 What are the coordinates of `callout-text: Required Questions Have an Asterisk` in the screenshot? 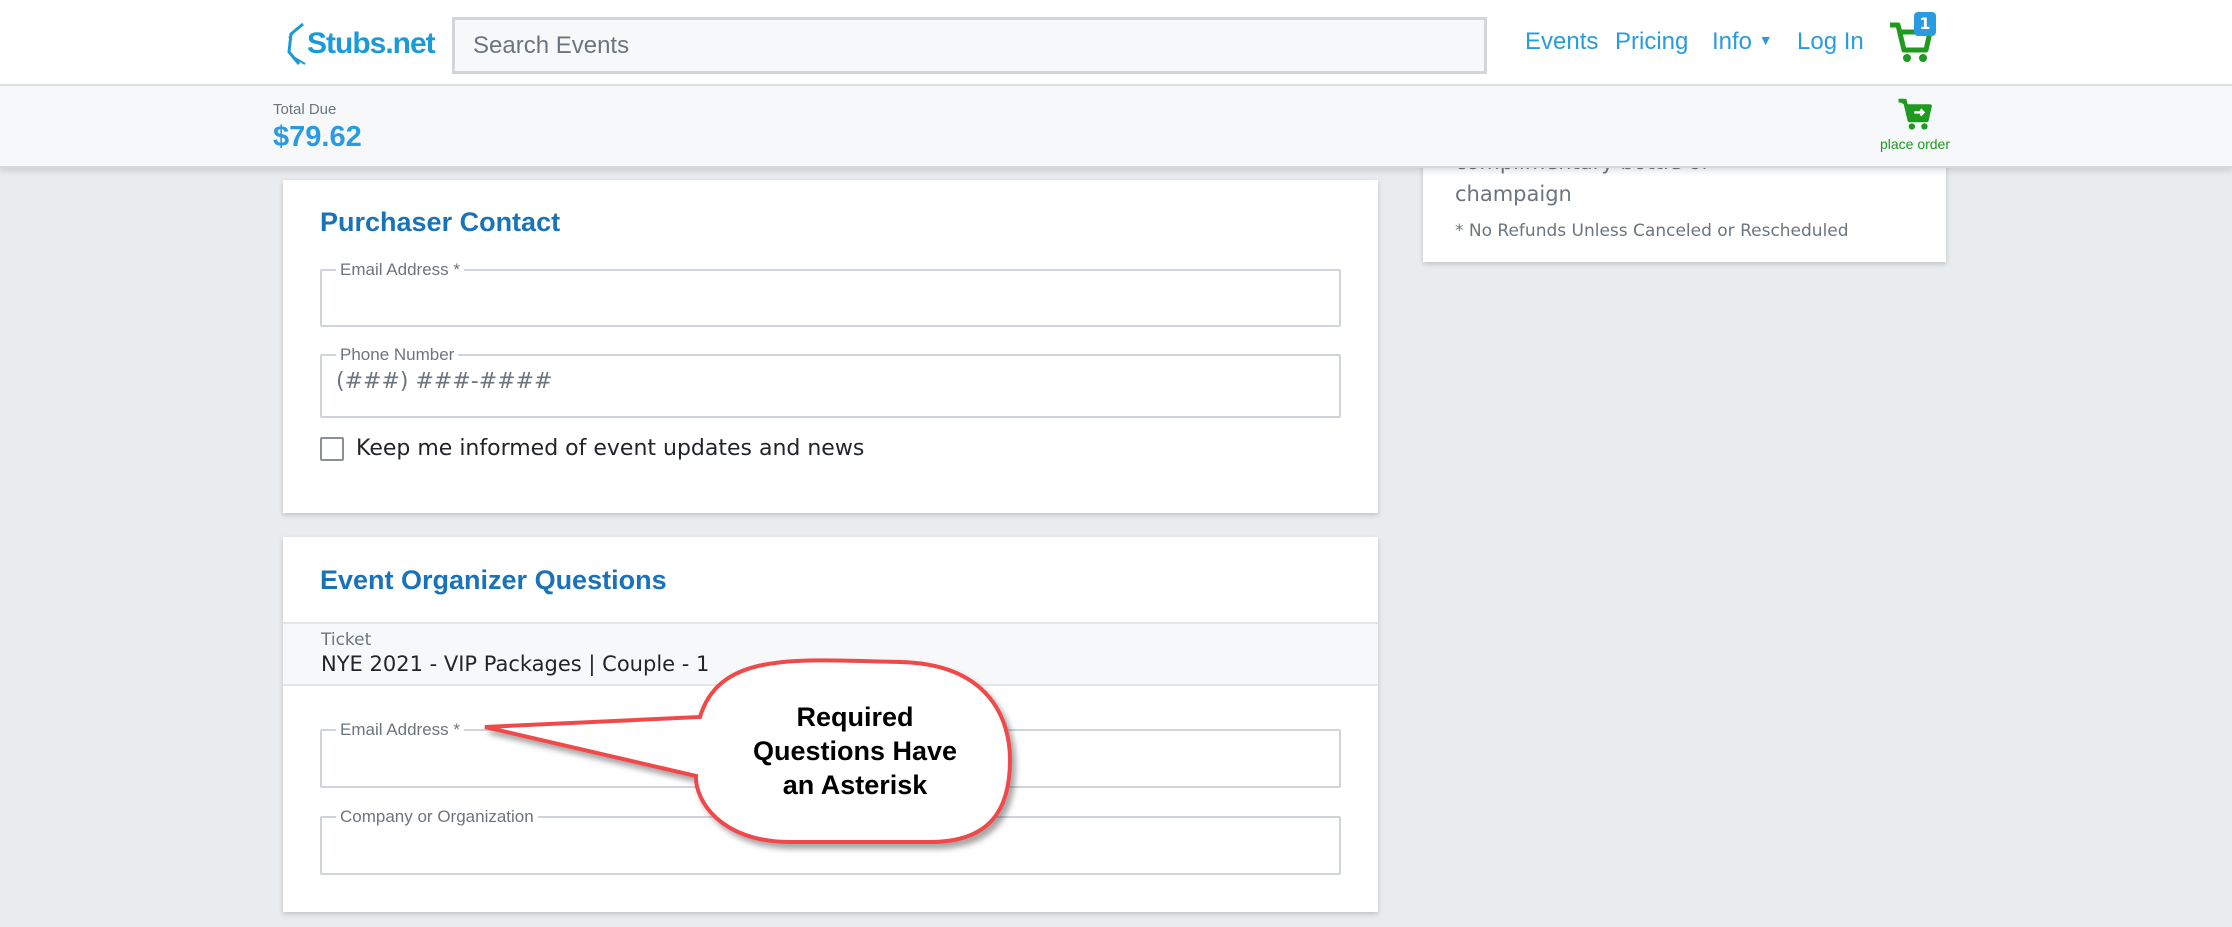 It's located at (855, 751).